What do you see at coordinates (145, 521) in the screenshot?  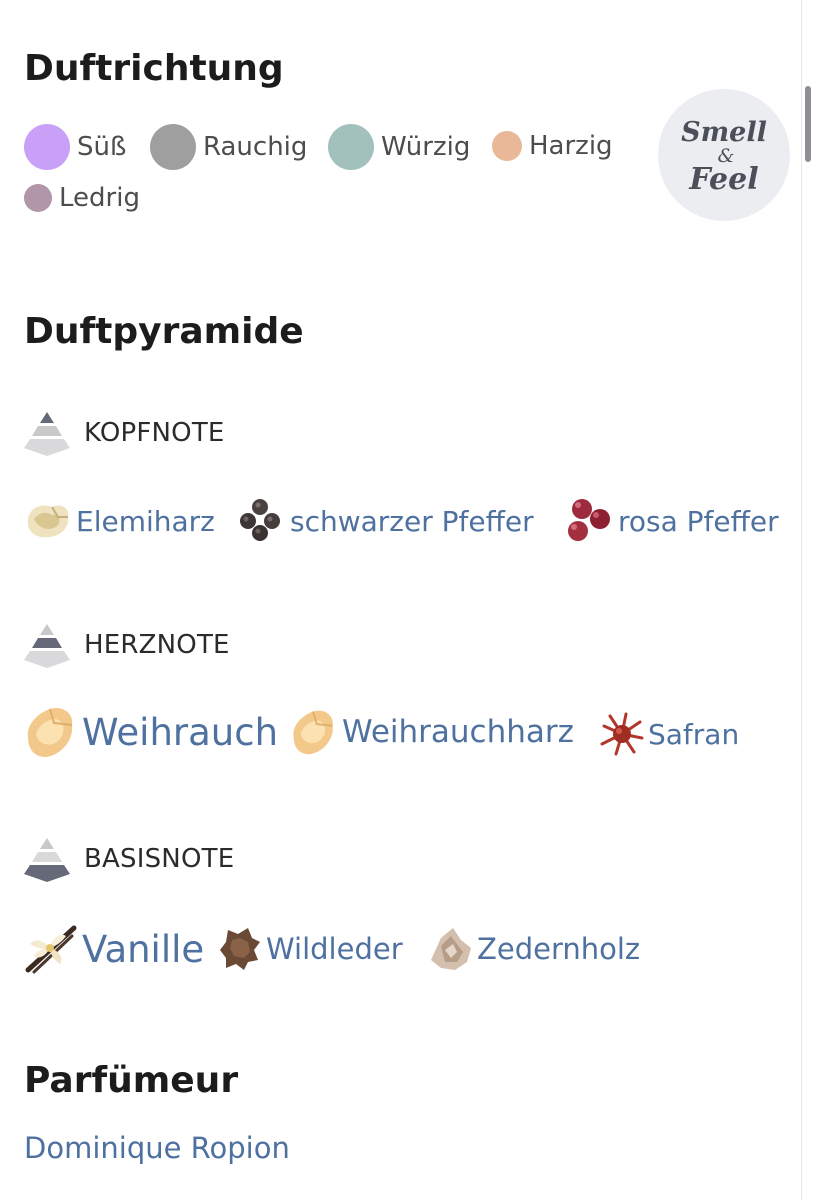 I see `note-label: Elemiharz` at bounding box center [145, 521].